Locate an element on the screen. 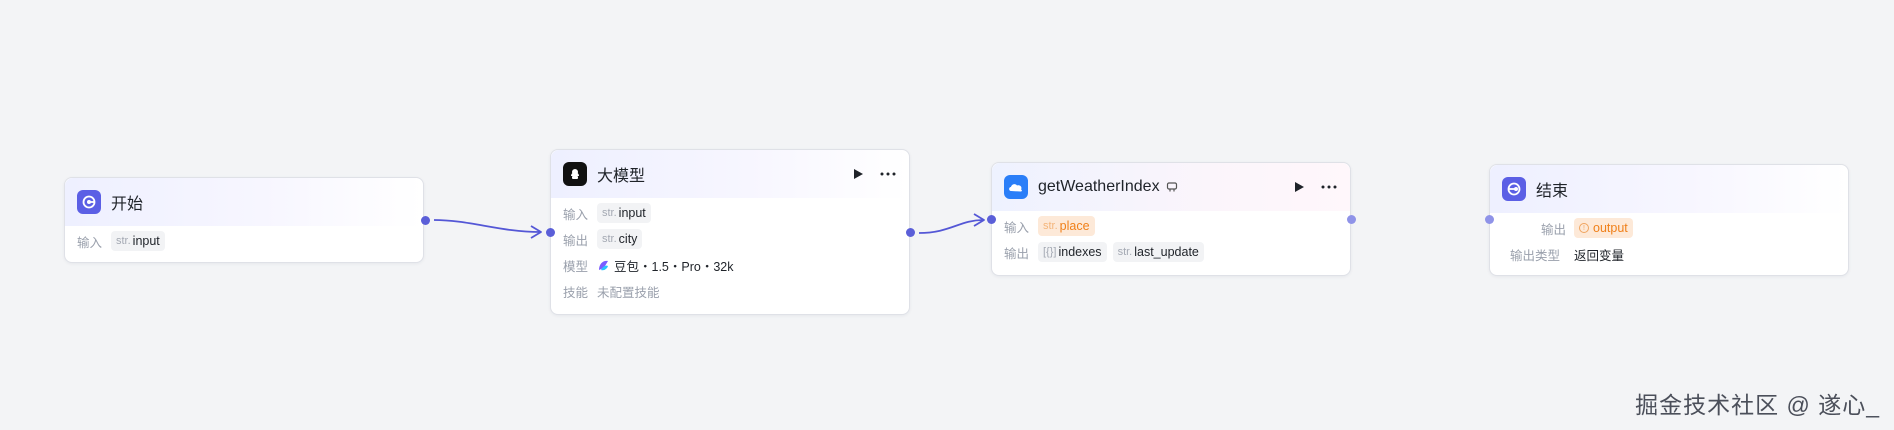  doubao-logo-icon is located at coordinates (603, 265).